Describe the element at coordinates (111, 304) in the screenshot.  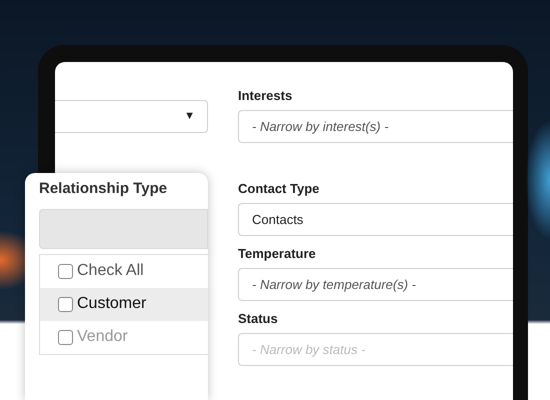
I see `option-label: Customer` at that location.